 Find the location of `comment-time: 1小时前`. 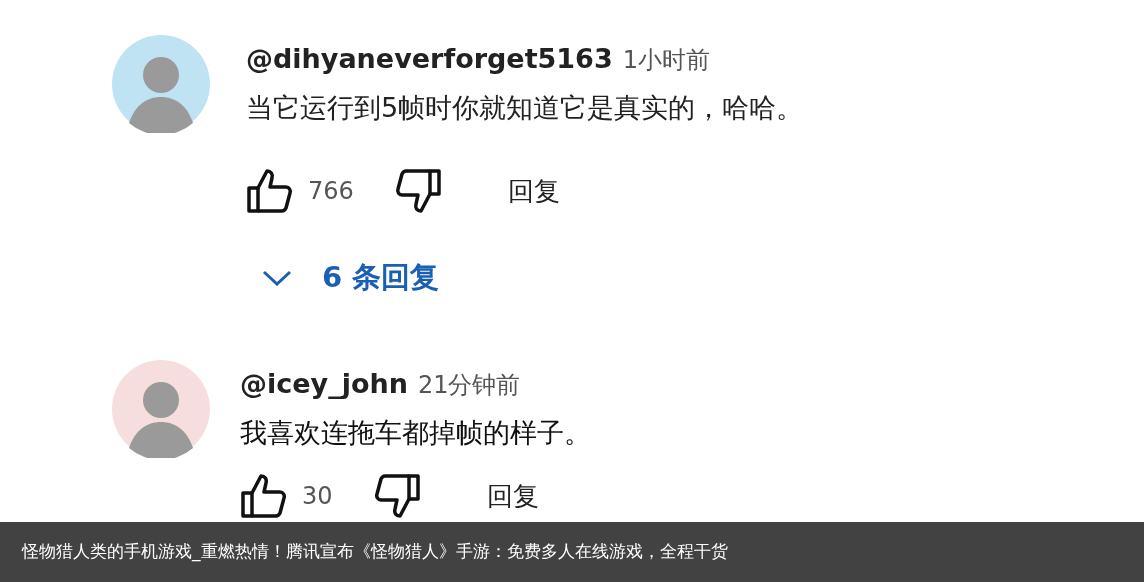

comment-time: 1小时前 is located at coordinates (666, 60).